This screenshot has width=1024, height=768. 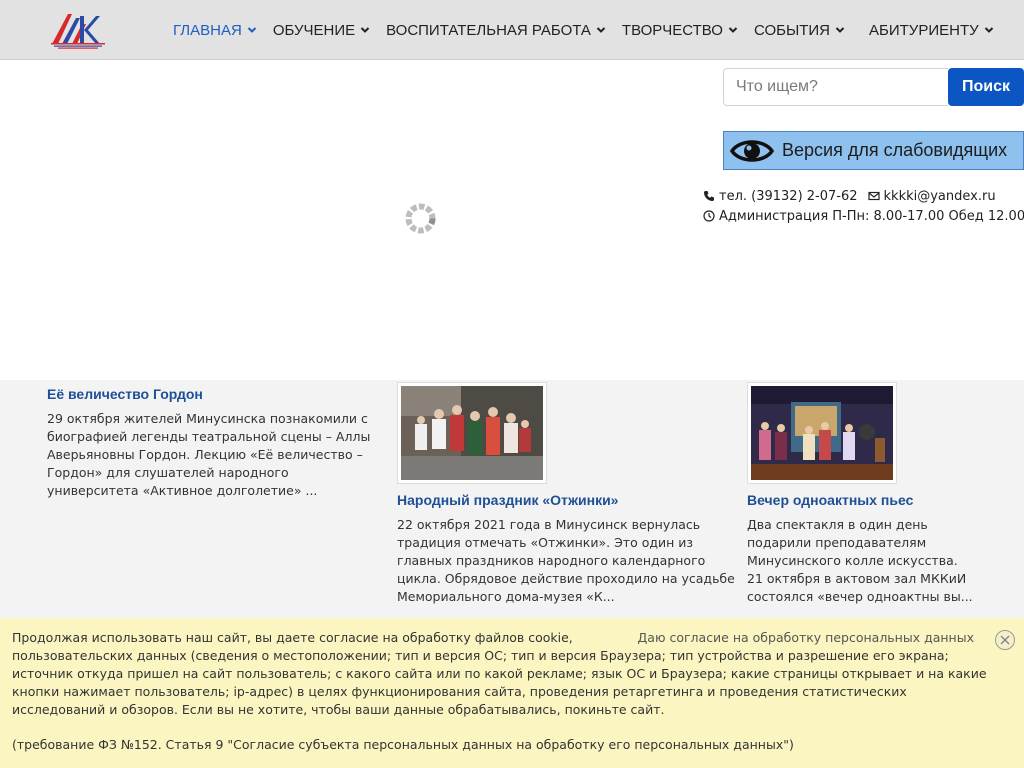 I want to click on nav-label: ТВОРЧЕСТВО, so click(x=672, y=30).